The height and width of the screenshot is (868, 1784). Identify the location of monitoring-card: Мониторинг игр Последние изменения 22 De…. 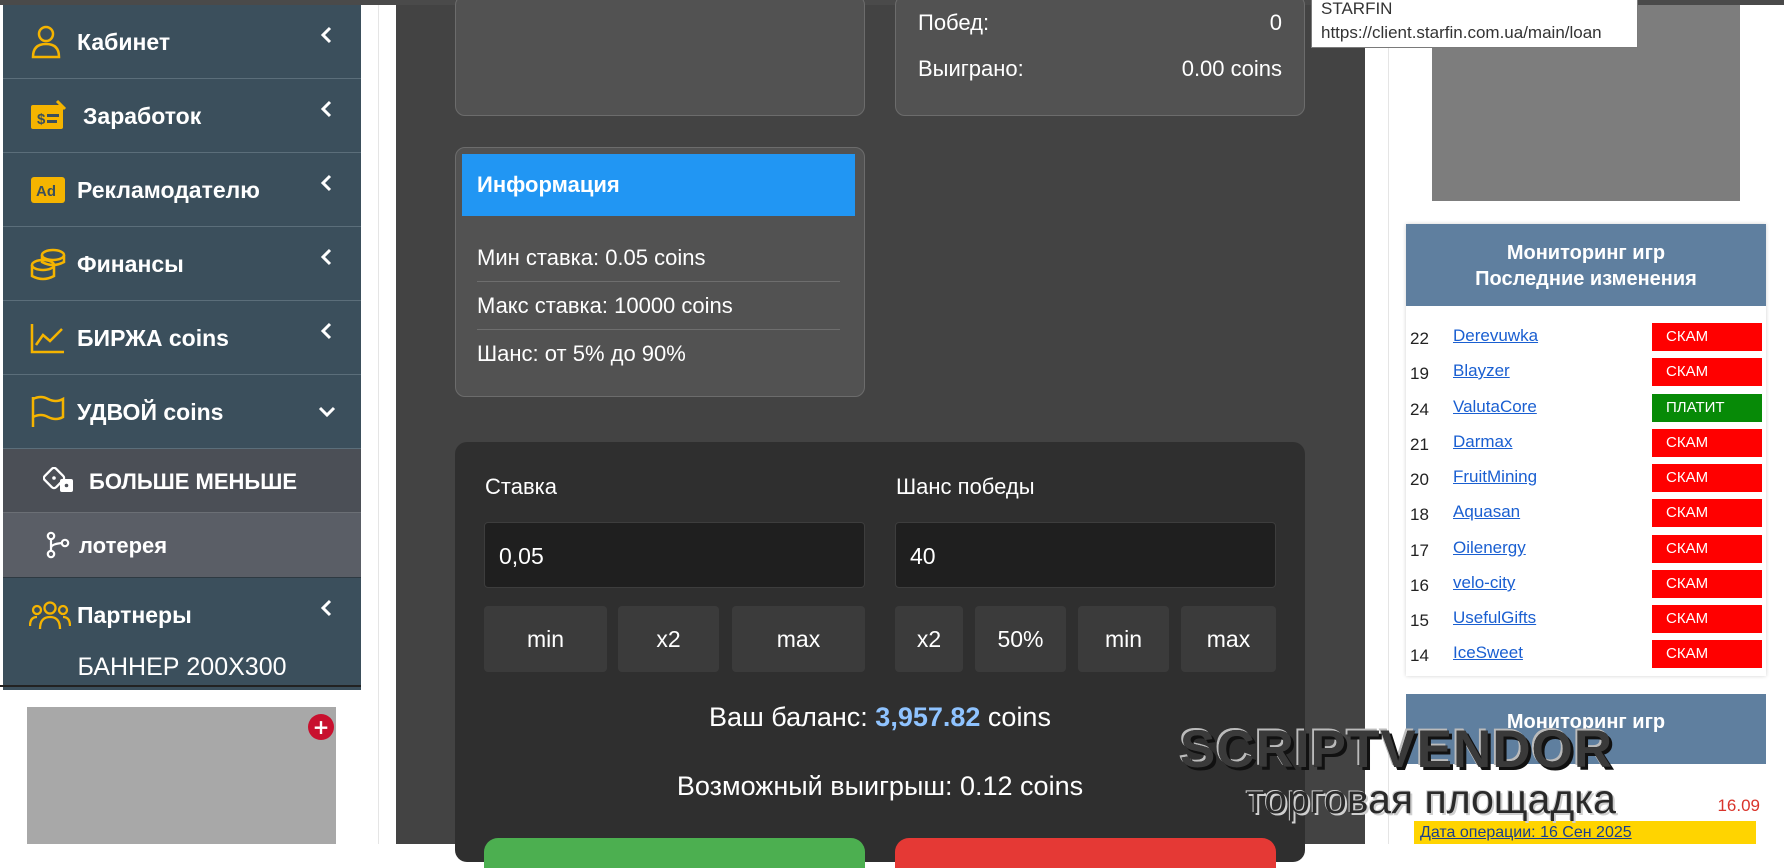
(1586, 450).